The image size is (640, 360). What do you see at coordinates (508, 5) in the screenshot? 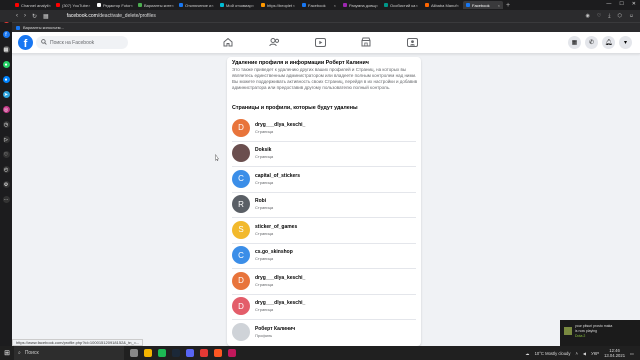
I see `new-tab-icon: +` at bounding box center [508, 5].